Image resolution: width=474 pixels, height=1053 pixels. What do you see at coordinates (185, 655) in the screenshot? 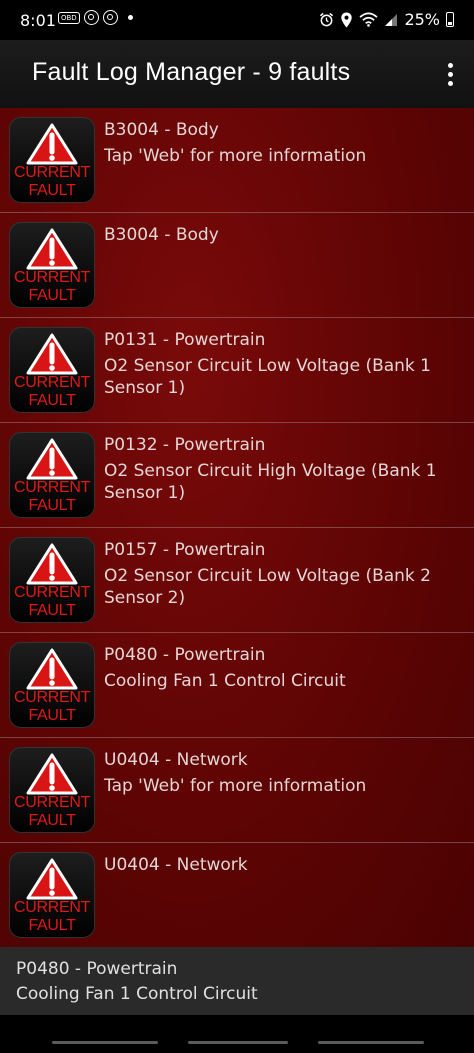
I see `fault-code: P0480 - Powertrain` at bounding box center [185, 655].